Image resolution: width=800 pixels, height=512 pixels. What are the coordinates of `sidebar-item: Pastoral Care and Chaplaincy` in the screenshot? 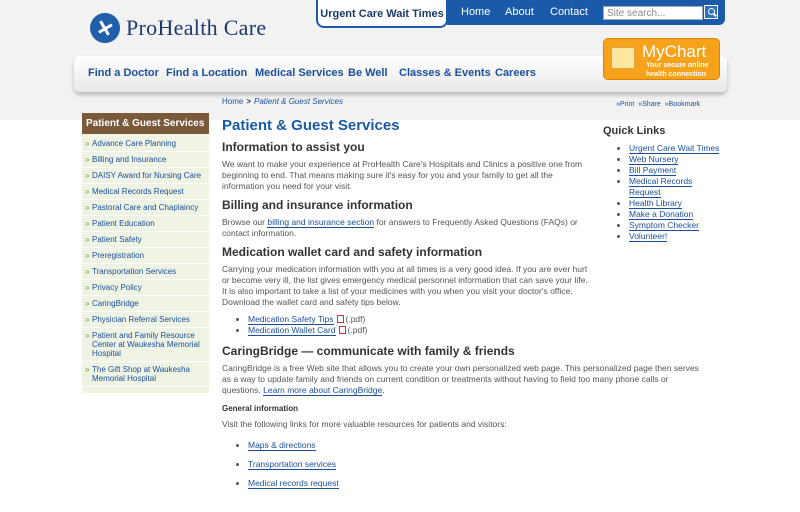 It's located at (145, 208).